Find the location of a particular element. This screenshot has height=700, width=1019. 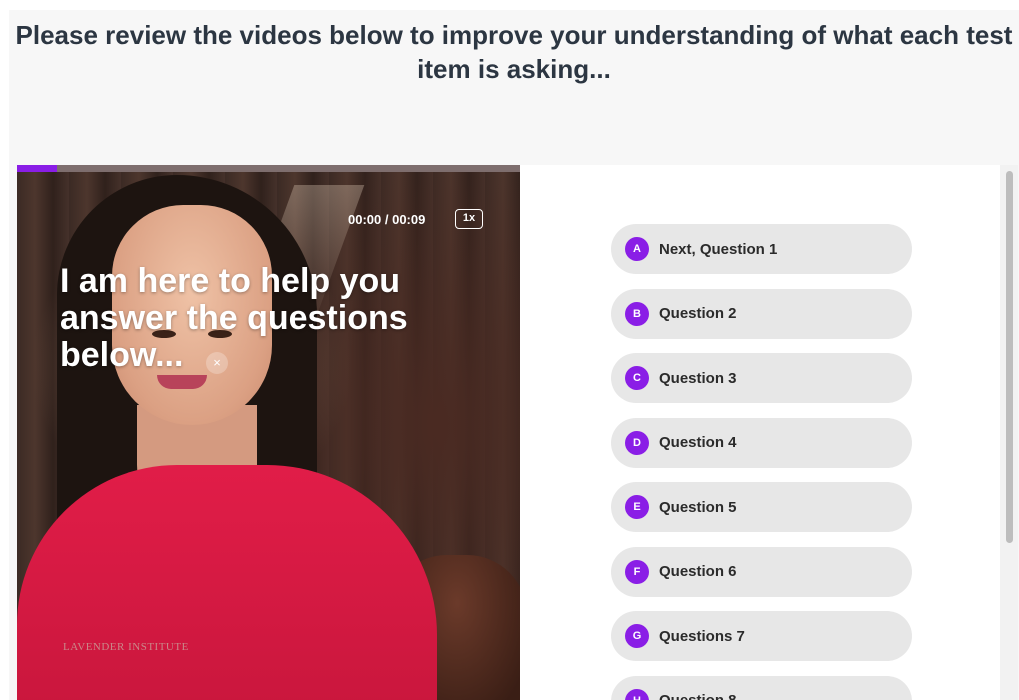

option-label: Question 6 is located at coordinates (698, 571).